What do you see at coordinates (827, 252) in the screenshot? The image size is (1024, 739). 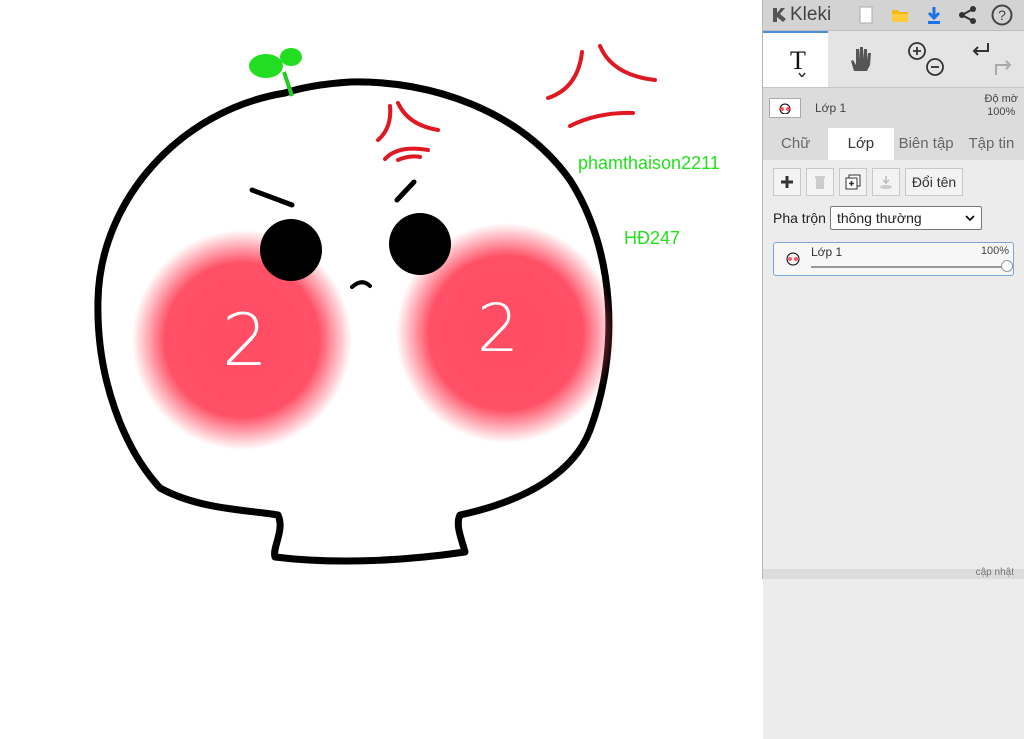 I see `layer-card-name: Lớp 1` at bounding box center [827, 252].